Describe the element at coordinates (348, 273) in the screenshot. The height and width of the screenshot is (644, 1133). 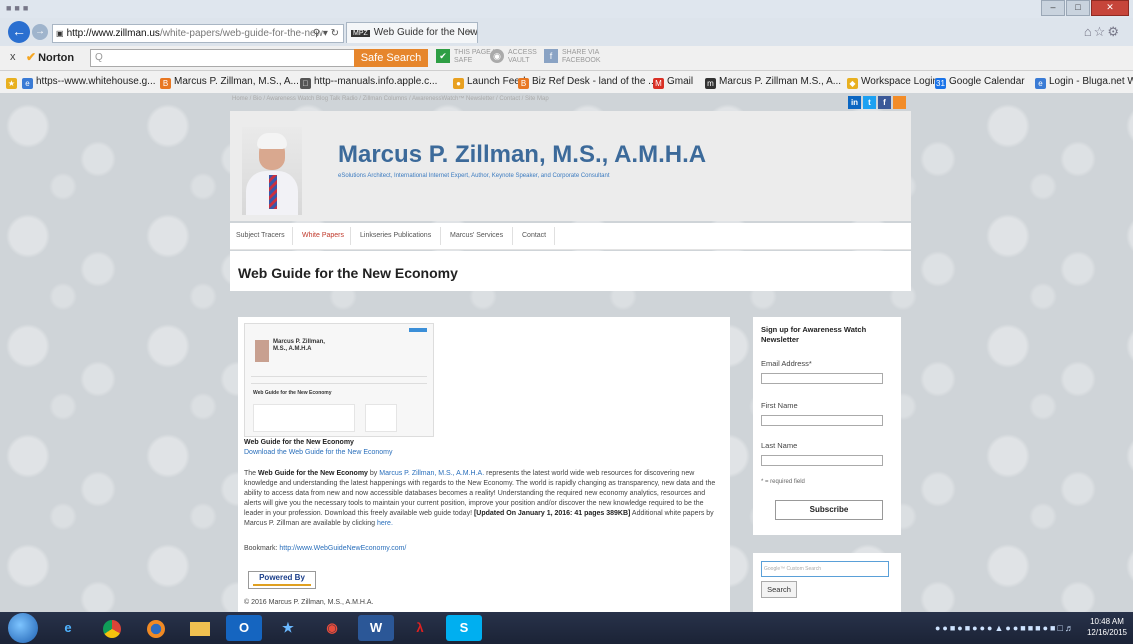
I see `page-title: Web Guide for the New Economy` at that location.